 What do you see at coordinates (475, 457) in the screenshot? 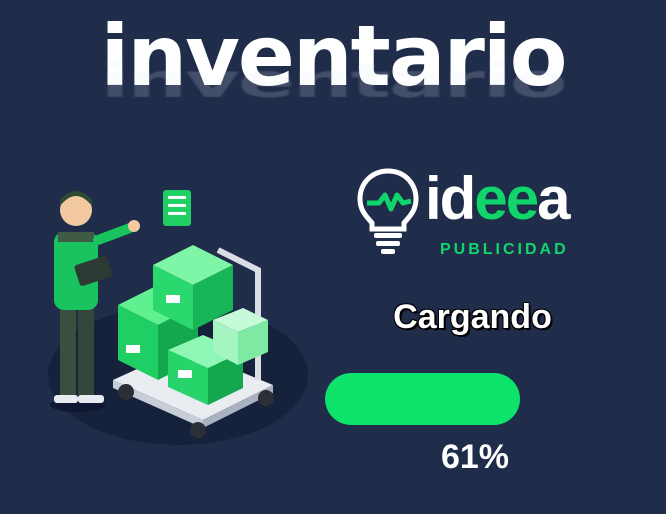
I see `progress-percent: 61%` at bounding box center [475, 457].